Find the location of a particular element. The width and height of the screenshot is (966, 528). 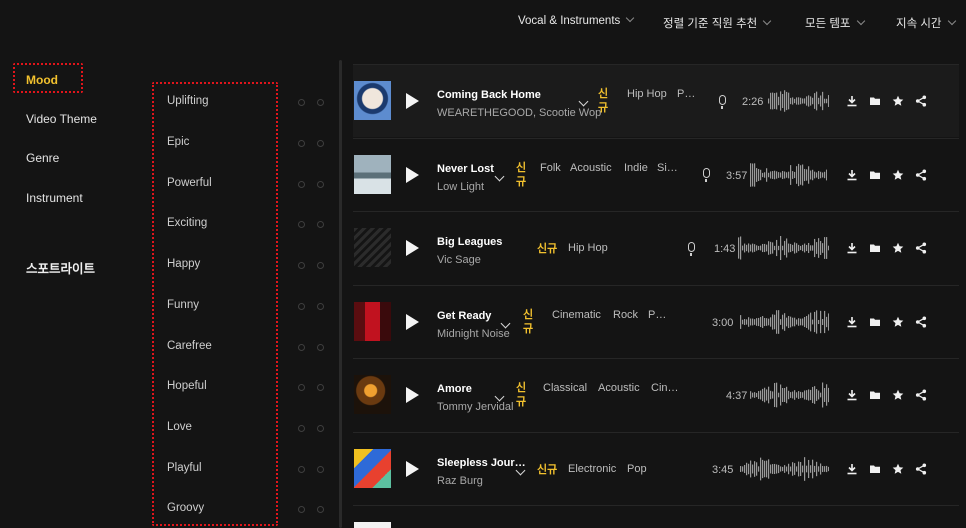

genre-tag: Pop is located at coordinates (637, 469).